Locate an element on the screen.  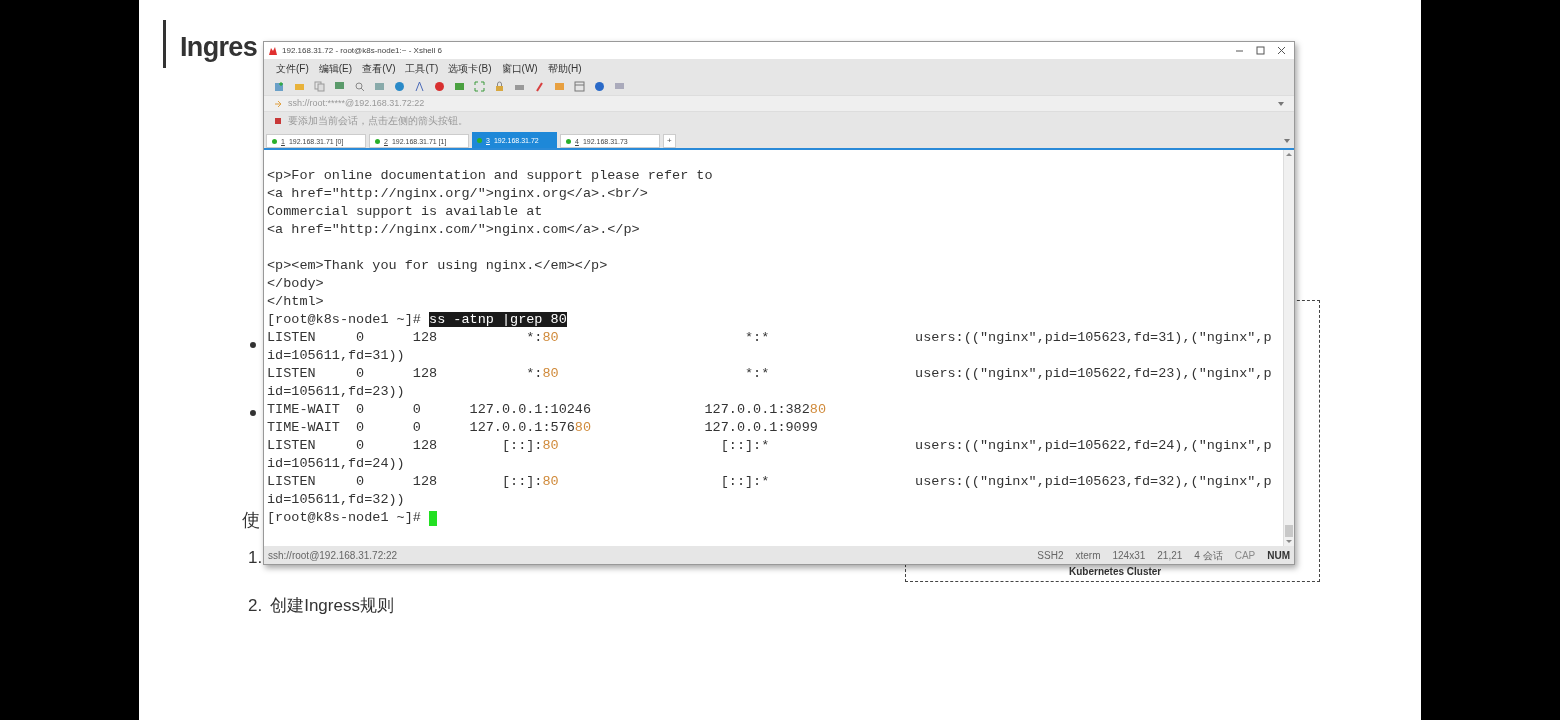
menu-item: 编辑(E) is located at coordinates (335, 68).